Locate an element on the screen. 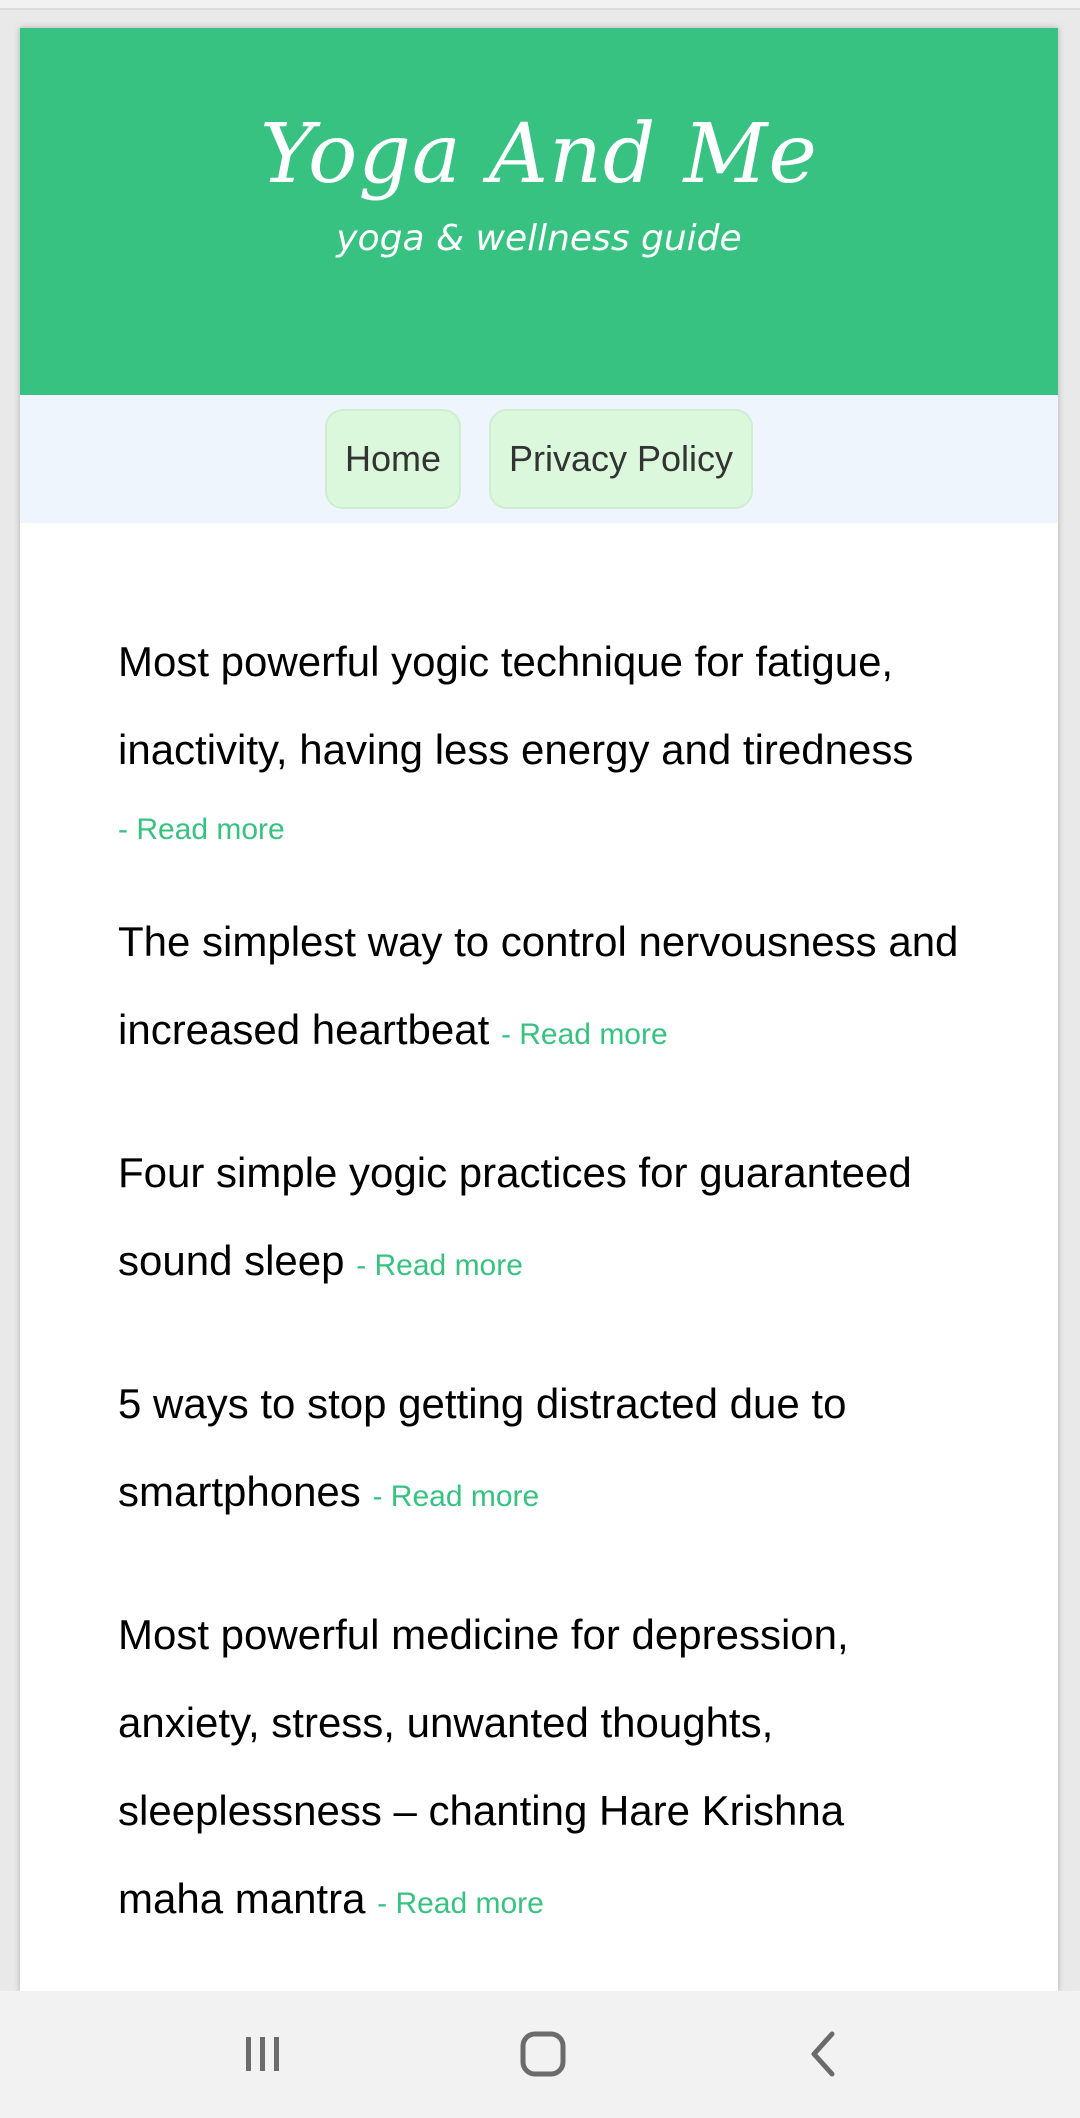  main-nav: Home Privacy Policy is located at coordinates (539, 459).